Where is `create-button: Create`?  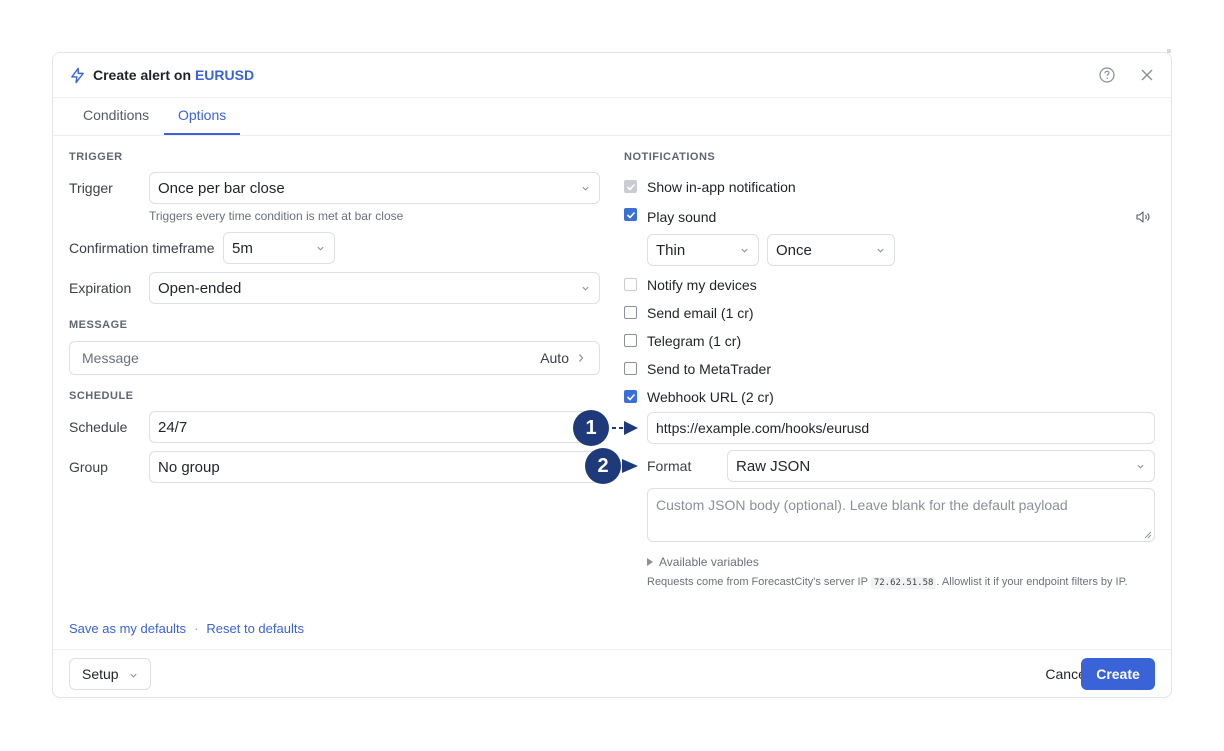 create-button: Create is located at coordinates (1118, 674).